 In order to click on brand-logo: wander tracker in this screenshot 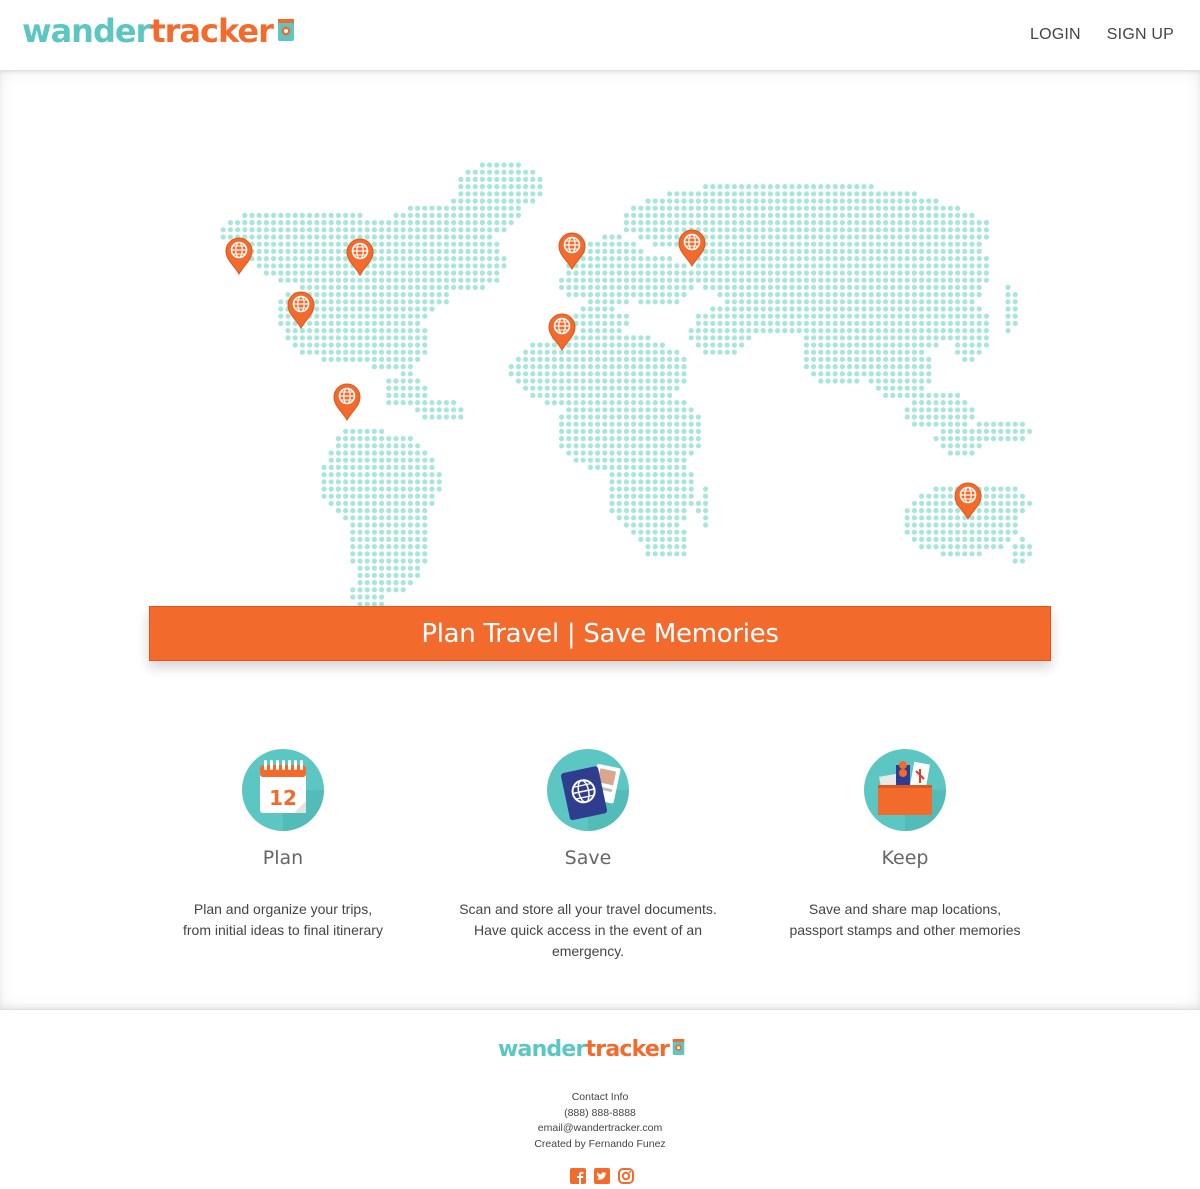, I will do `click(158, 31)`.